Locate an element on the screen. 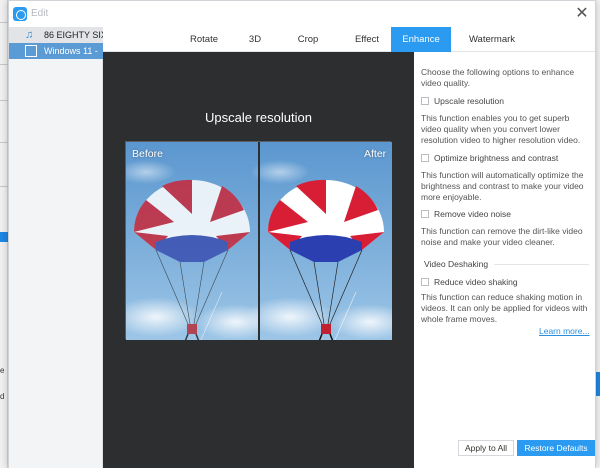 This screenshot has height=468, width=600. file-list-item-selected: Windows 11 - is located at coordinates (56, 51).